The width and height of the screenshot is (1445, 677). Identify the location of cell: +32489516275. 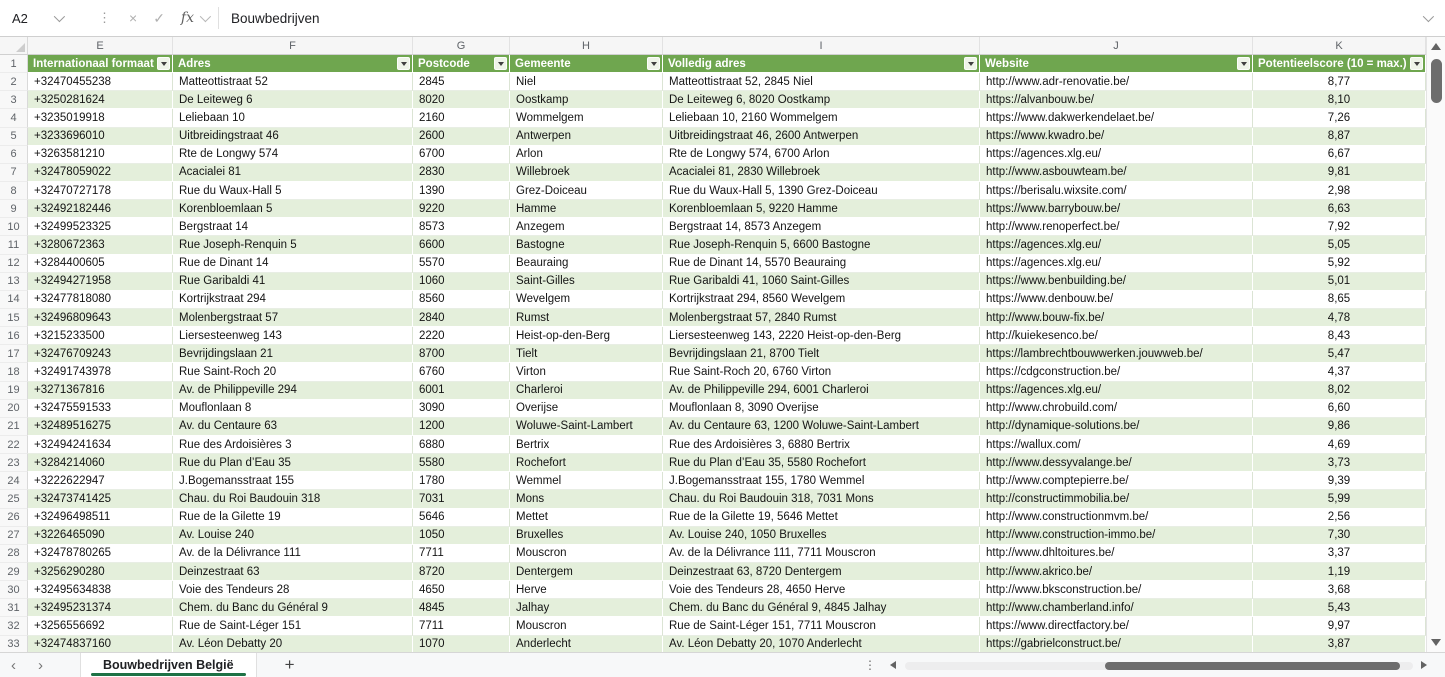
(100, 426).